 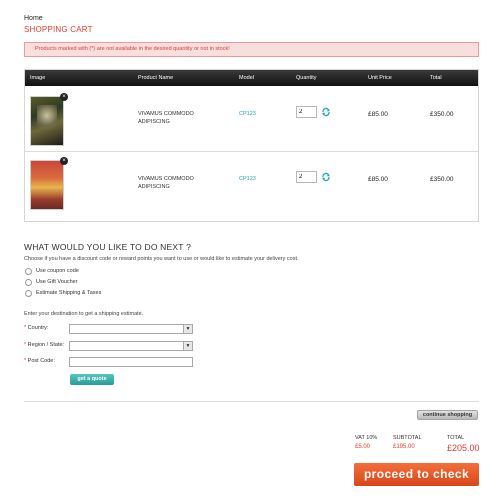 I want to click on region-select: ▼, so click(x=131, y=346).